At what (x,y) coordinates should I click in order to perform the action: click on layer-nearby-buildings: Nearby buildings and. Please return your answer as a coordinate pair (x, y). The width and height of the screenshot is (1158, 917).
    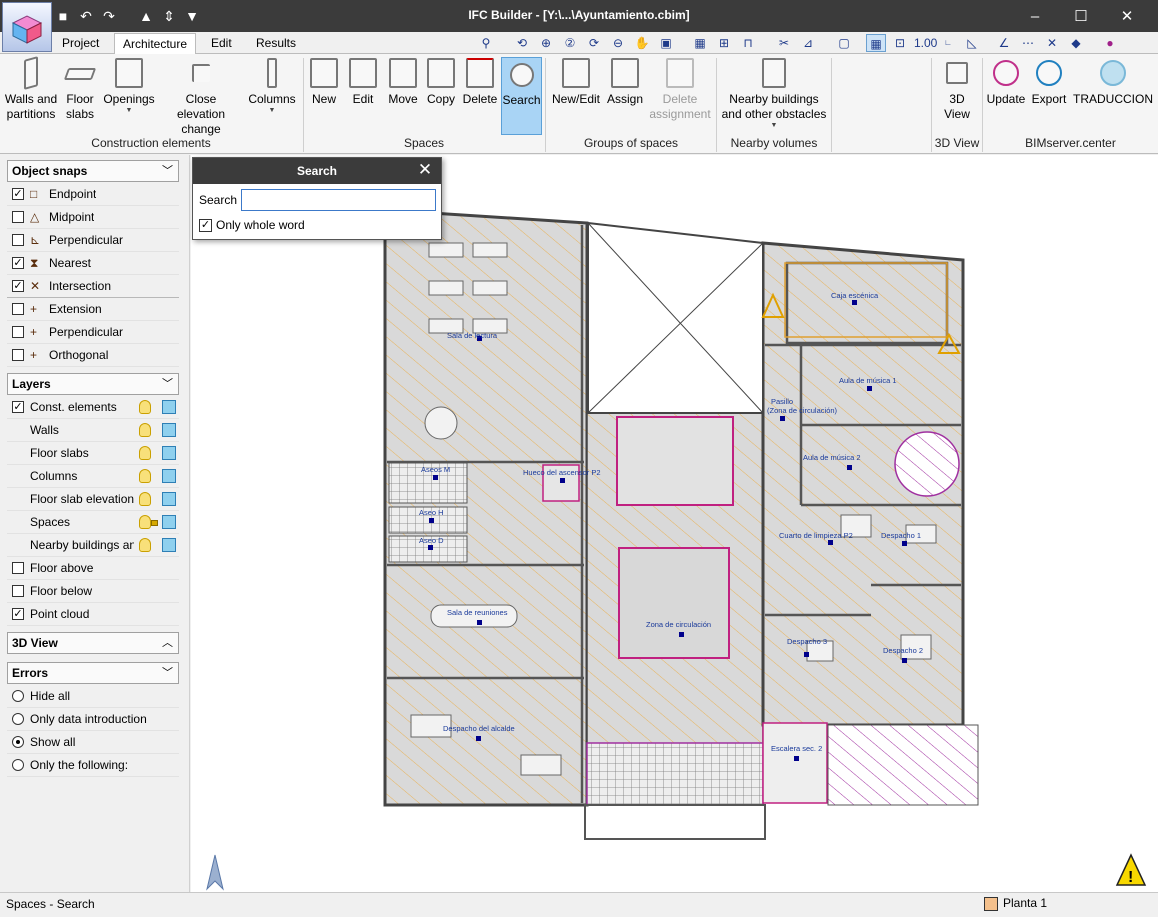
    Looking at the image, I should click on (93, 545).